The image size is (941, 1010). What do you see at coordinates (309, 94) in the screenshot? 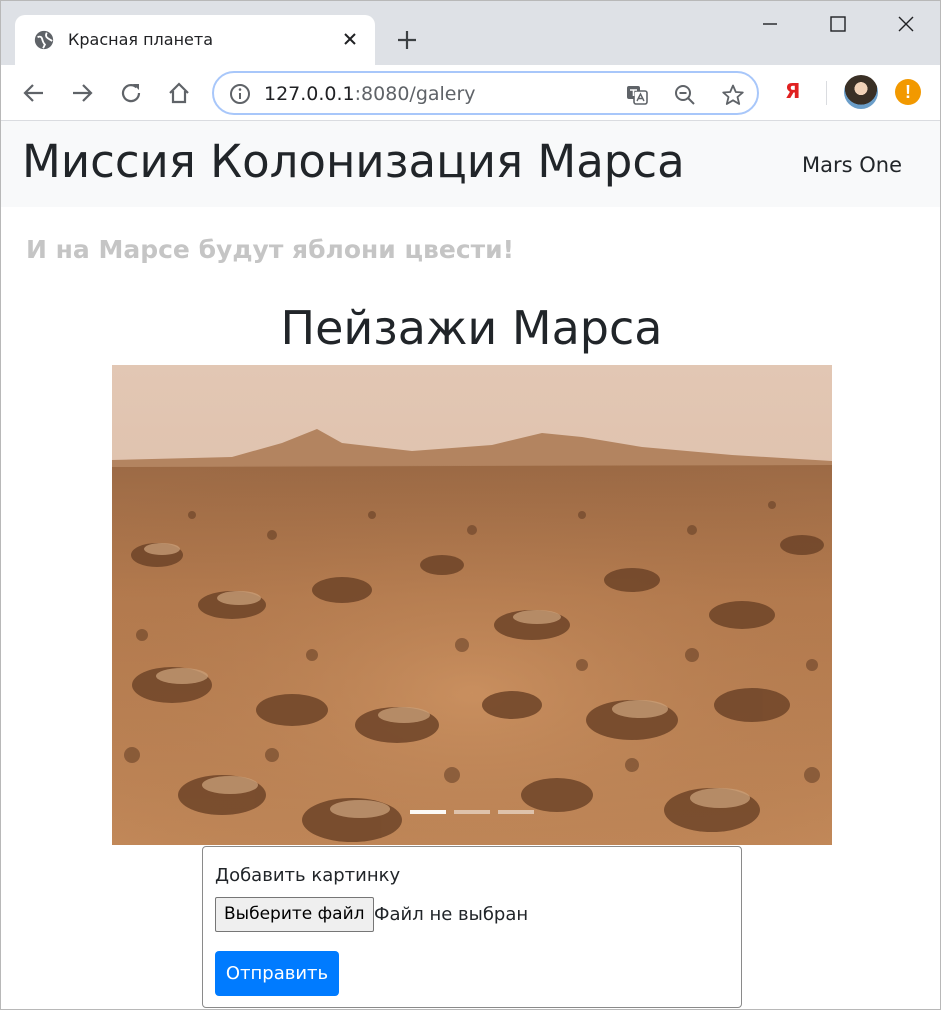
I see `url-host: 127.0.0.1` at bounding box center [309, 94].